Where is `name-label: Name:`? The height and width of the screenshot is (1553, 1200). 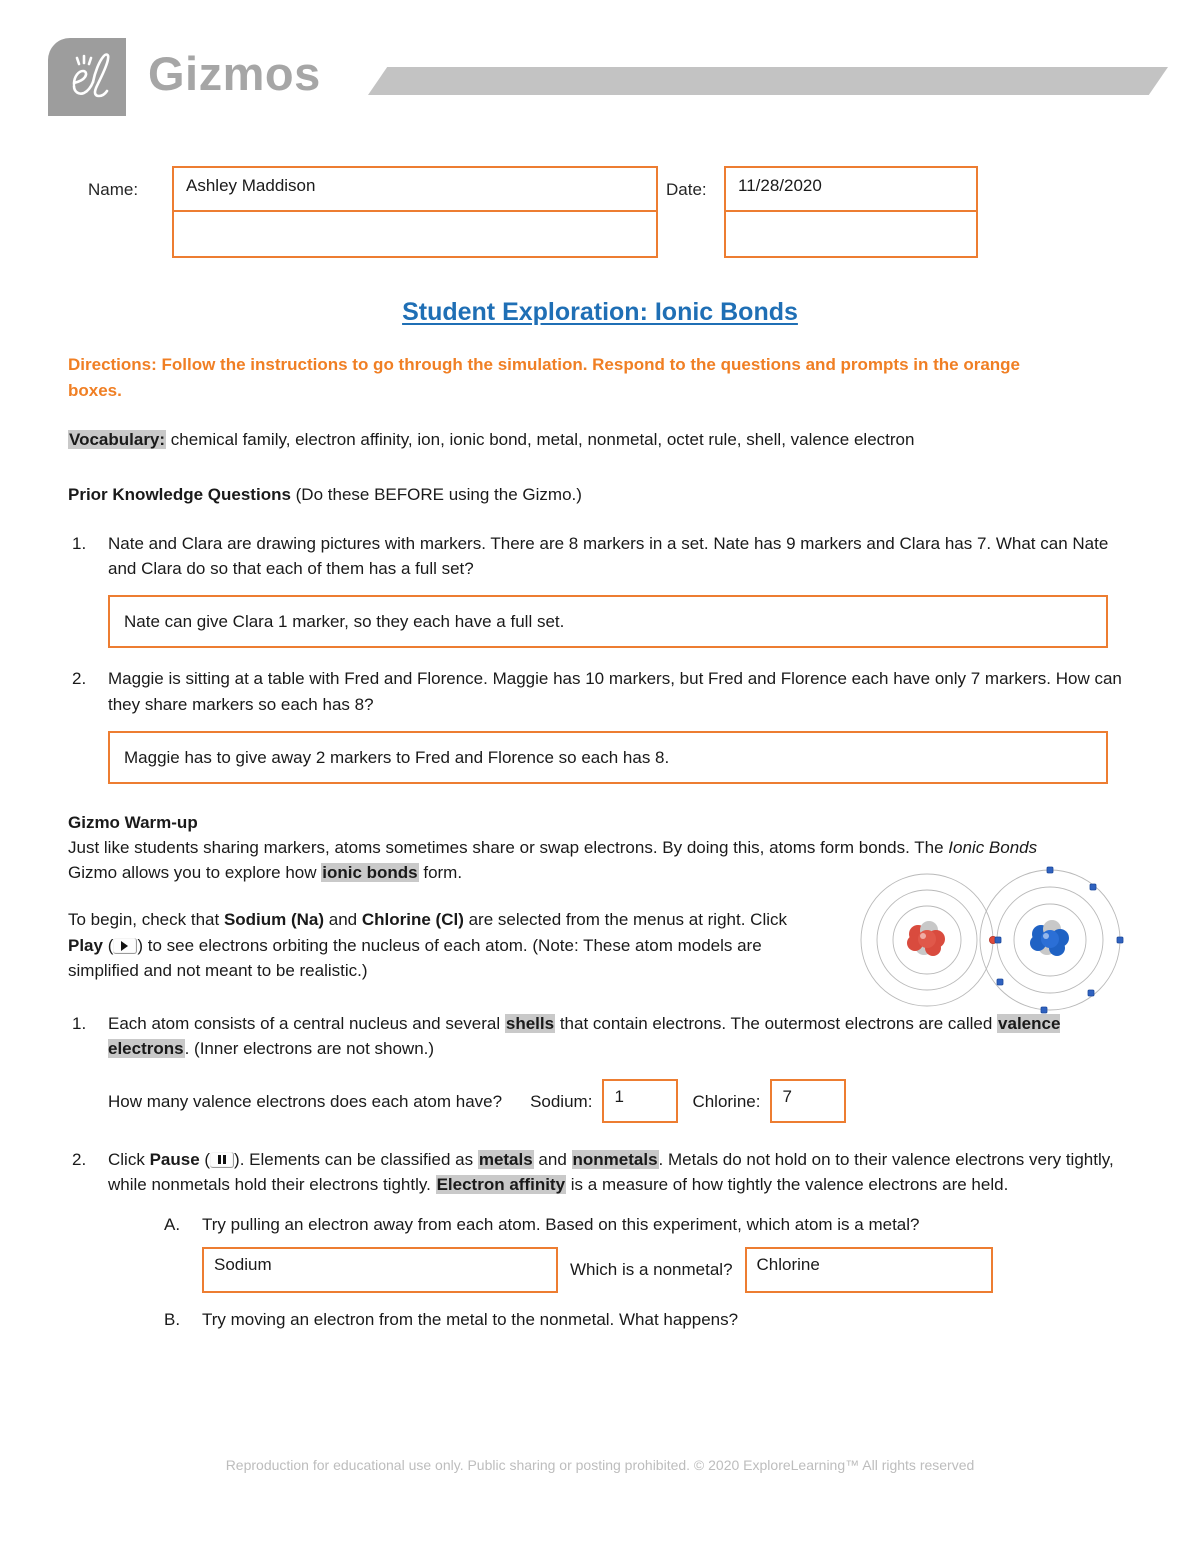 name-label: Name: is located at coordinates (113, 189).